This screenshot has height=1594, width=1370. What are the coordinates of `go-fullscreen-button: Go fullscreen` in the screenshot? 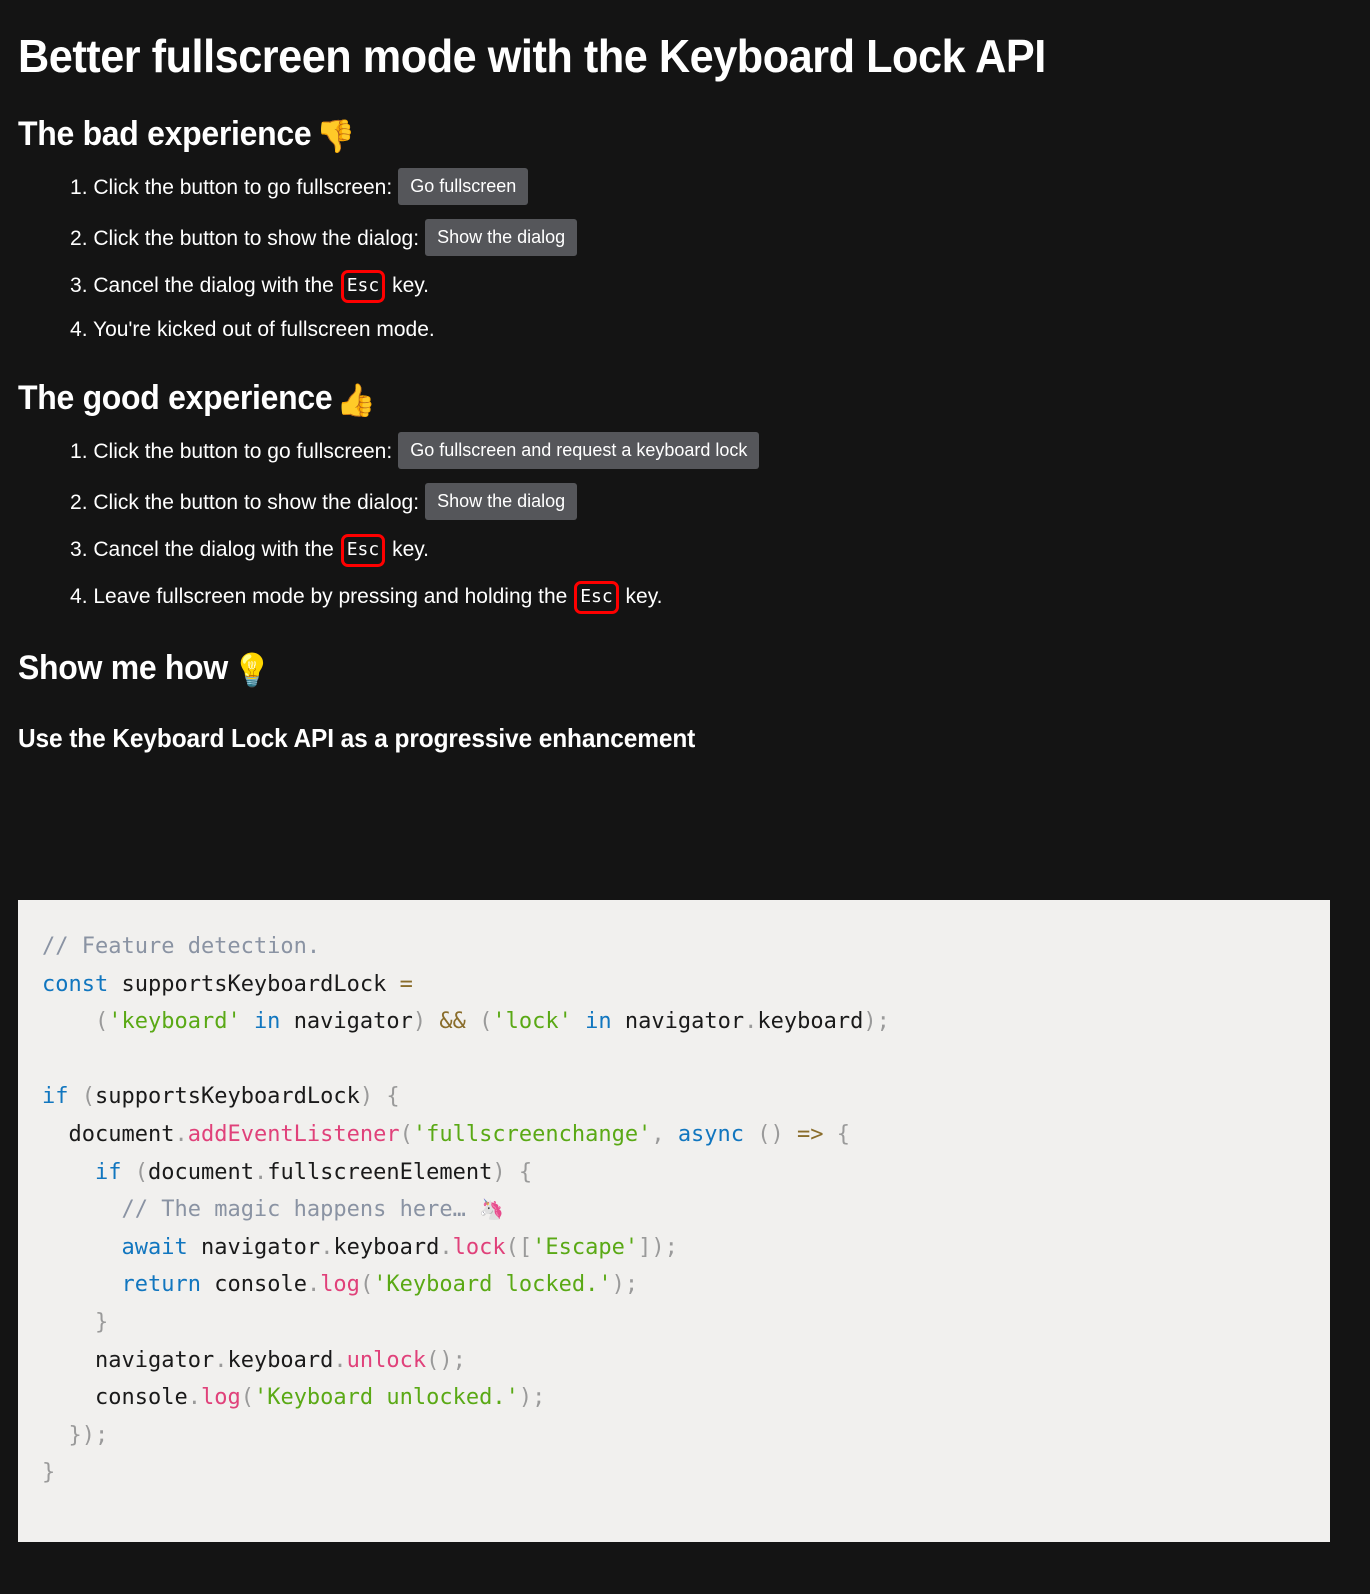 It's located at (463, 187).